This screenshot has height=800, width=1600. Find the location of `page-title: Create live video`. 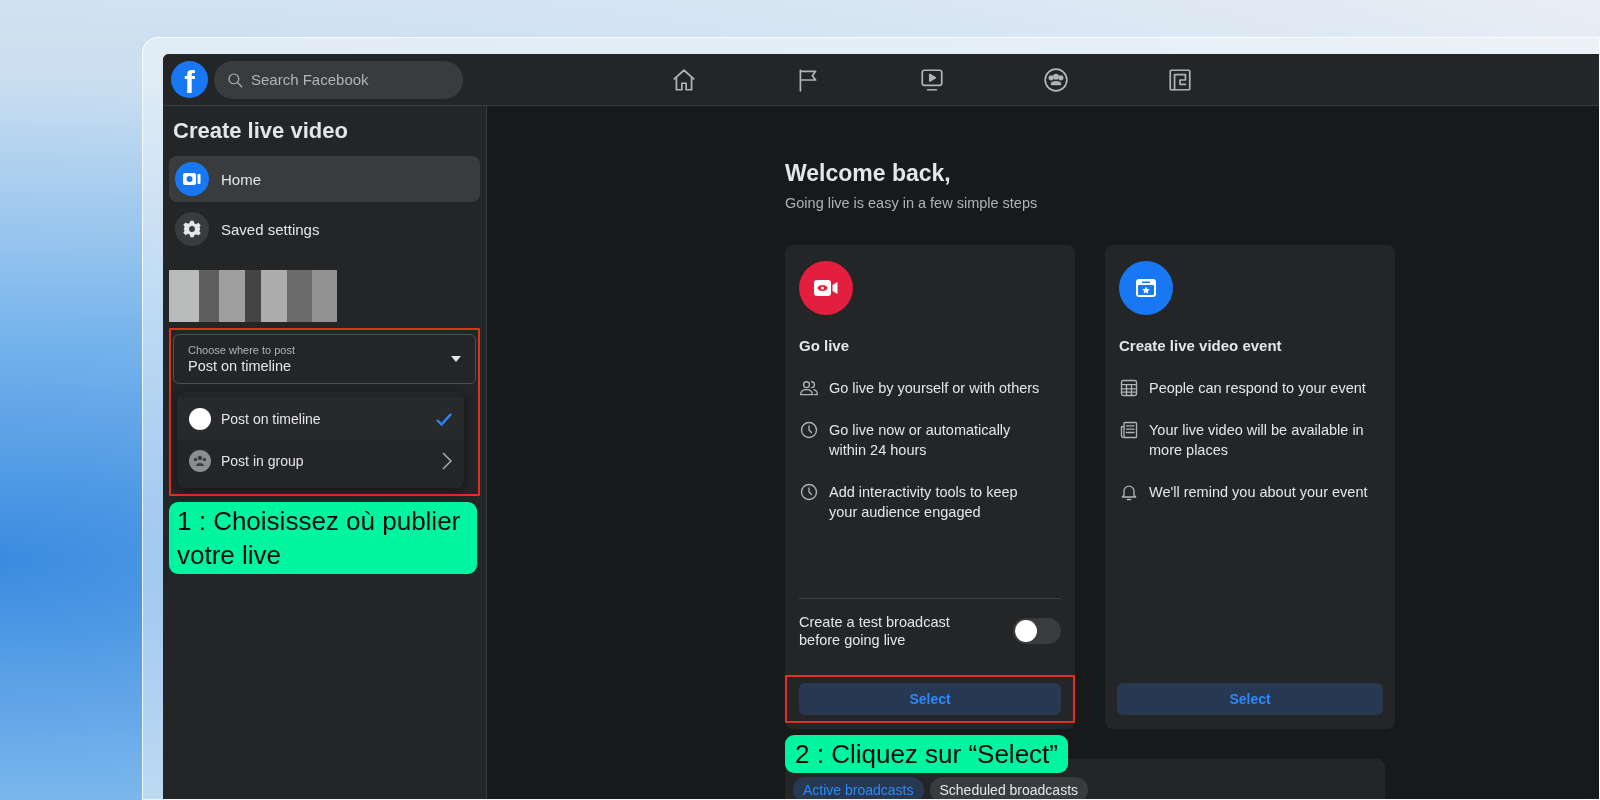

page-title: Create live video is located at coordinates (261, 131).